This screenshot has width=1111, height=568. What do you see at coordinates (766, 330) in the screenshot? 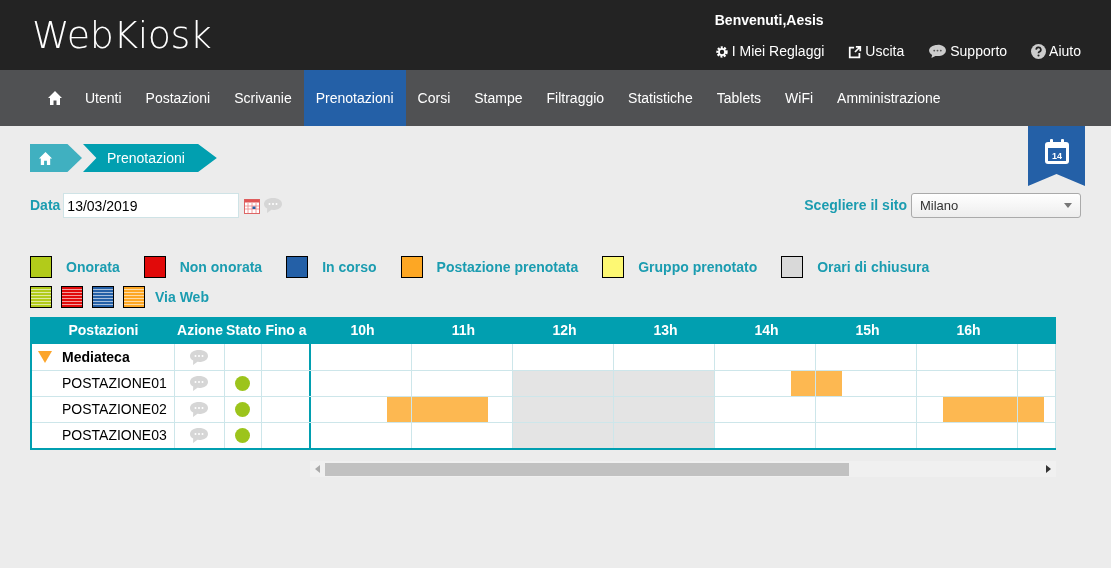
I see `hour-header: 14h` at bounding box center [766, 330].